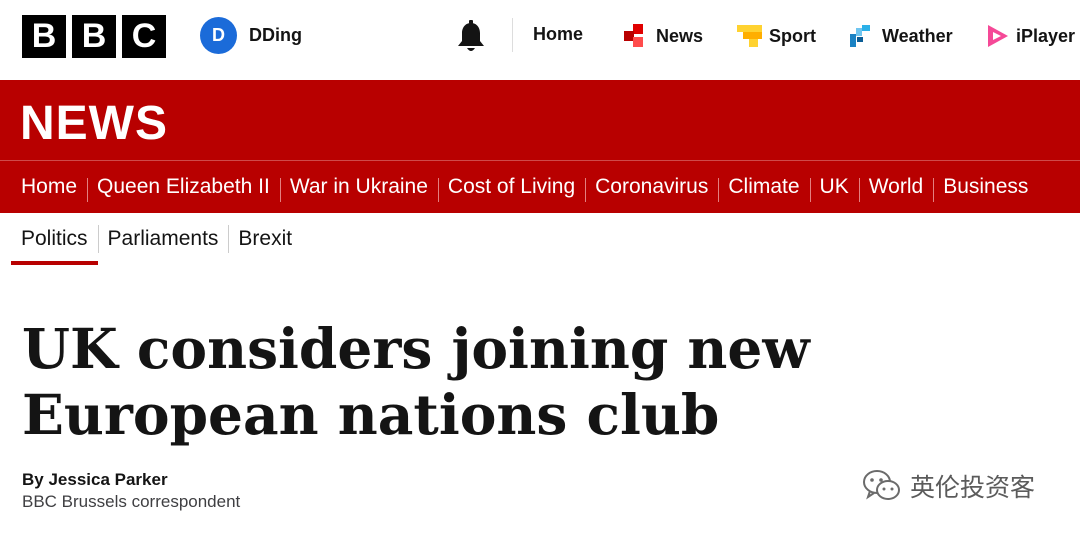 The height and width of the screenshot is (533, 1080). What do you see at coordinates (275, 35) in the screenshot?
I see `account-name: DDing` at bounding box center [275, 35].